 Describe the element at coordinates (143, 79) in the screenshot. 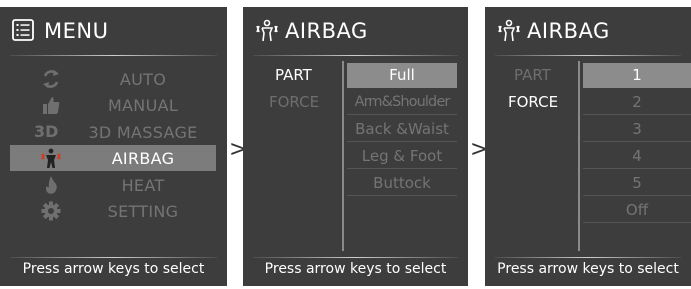

I see `menu-item-label: AUTO` at that location.